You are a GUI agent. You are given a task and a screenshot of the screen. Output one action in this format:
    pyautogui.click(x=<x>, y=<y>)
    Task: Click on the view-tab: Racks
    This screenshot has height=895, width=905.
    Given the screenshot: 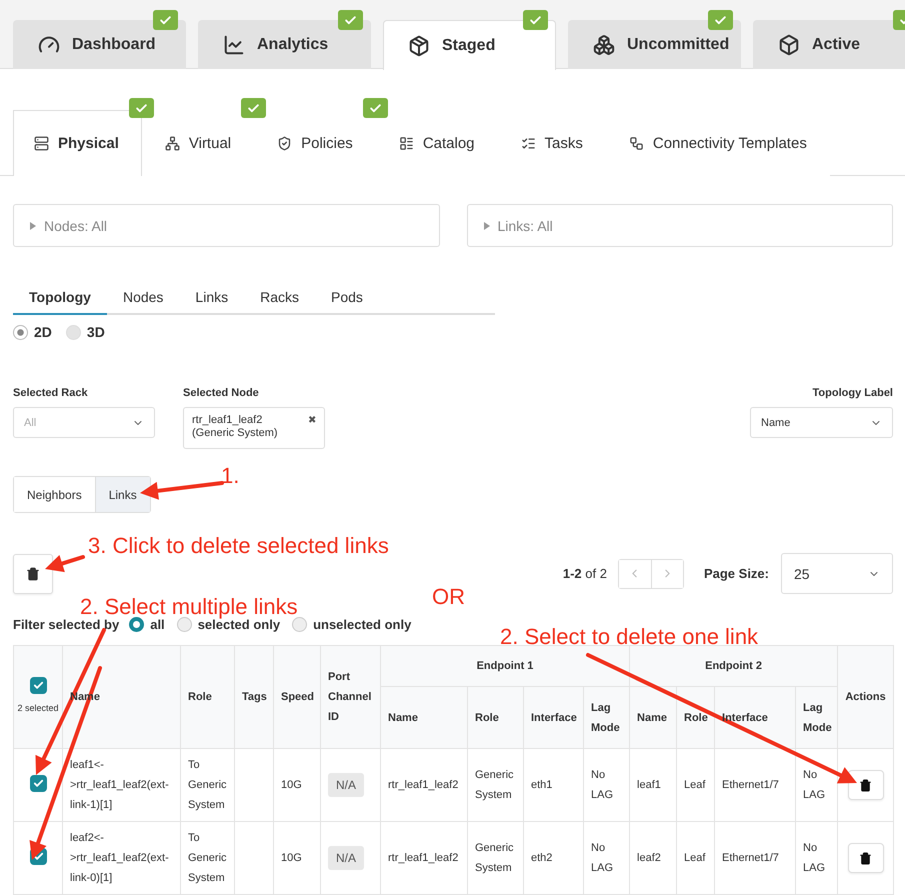 What is the action you would take?
    pyautogui.click(x=280, y=298)
    